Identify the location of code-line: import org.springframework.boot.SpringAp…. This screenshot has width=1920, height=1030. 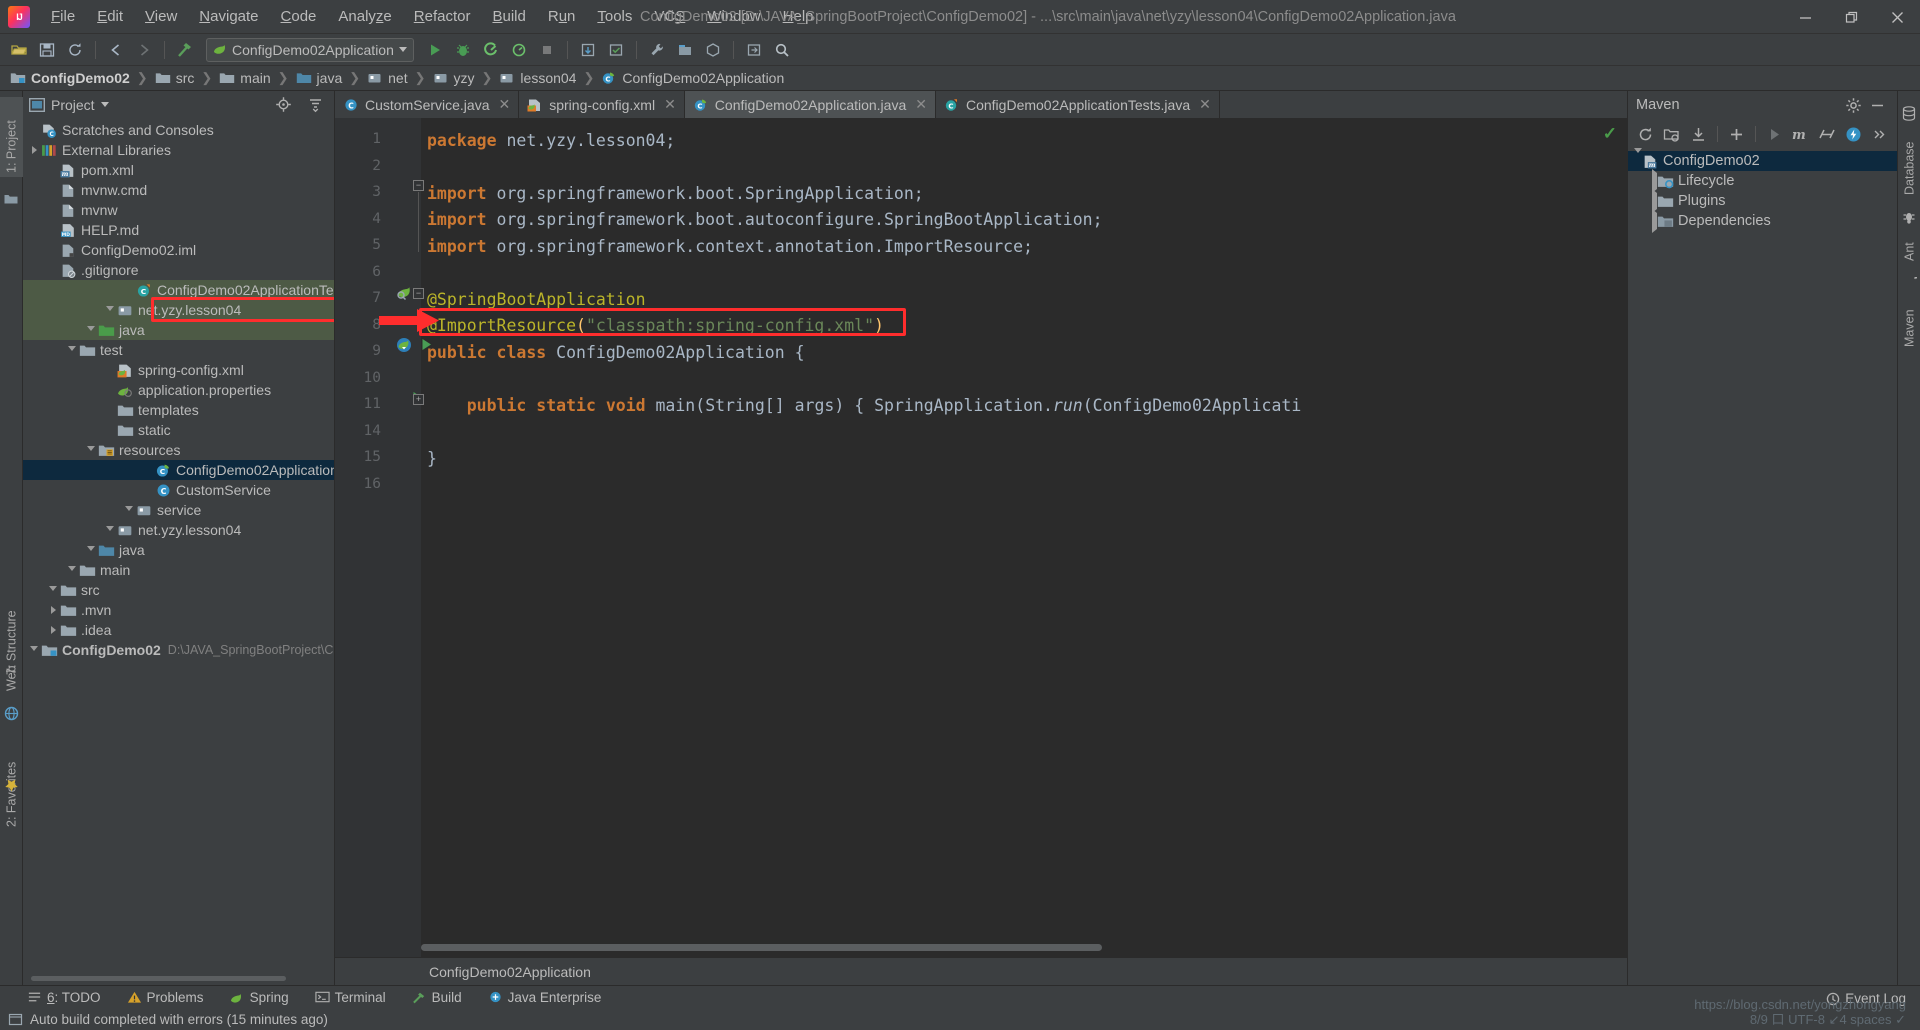
(981, 193).